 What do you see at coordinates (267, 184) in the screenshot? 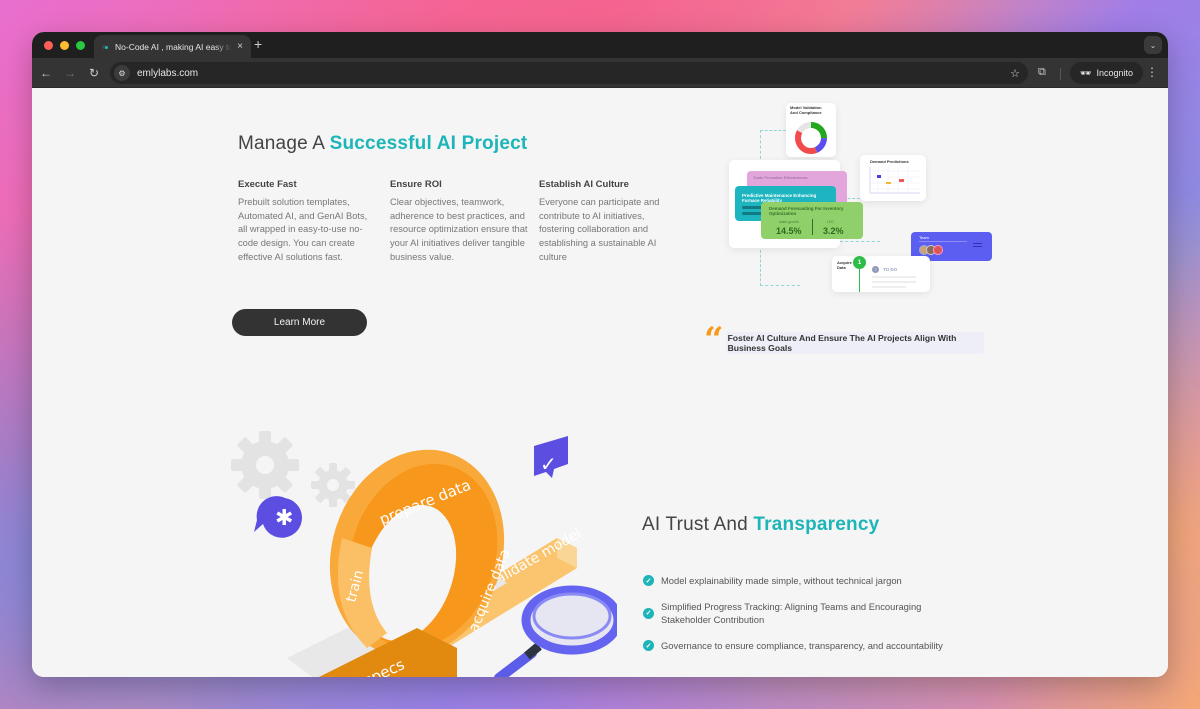
I see `feature-heading: Execute Fast` at bounding box center [267, 184].